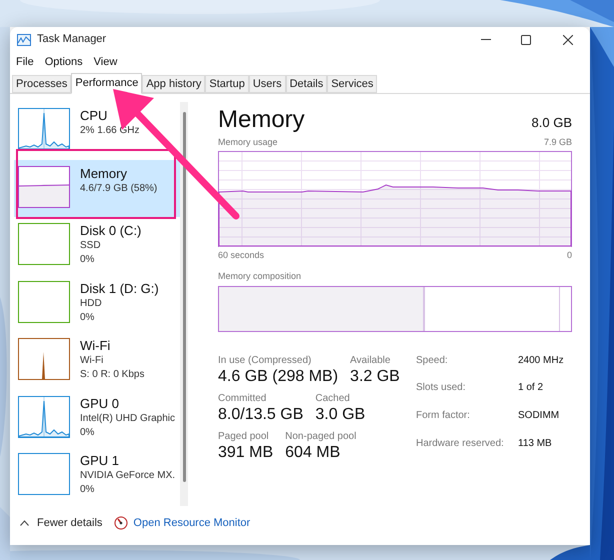 The width and height of the screenshot is (614, 560). Describe the element at coordinates (539, 416) in the screenshot. I see `spec-value: SODIMM` at that location.